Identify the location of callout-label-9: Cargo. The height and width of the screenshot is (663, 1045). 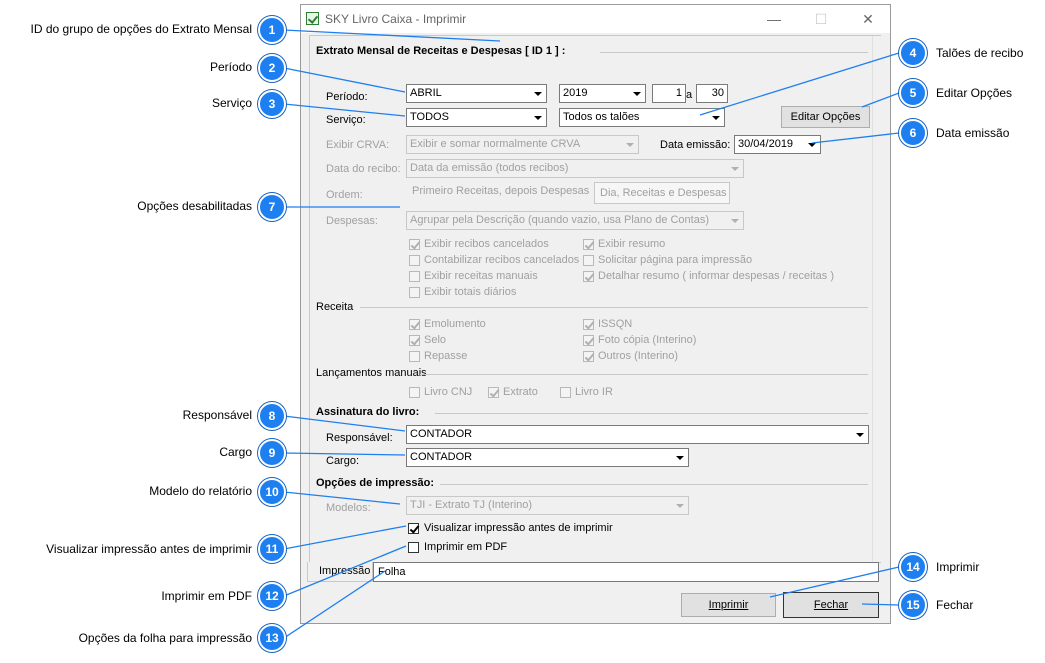
(235, 452).